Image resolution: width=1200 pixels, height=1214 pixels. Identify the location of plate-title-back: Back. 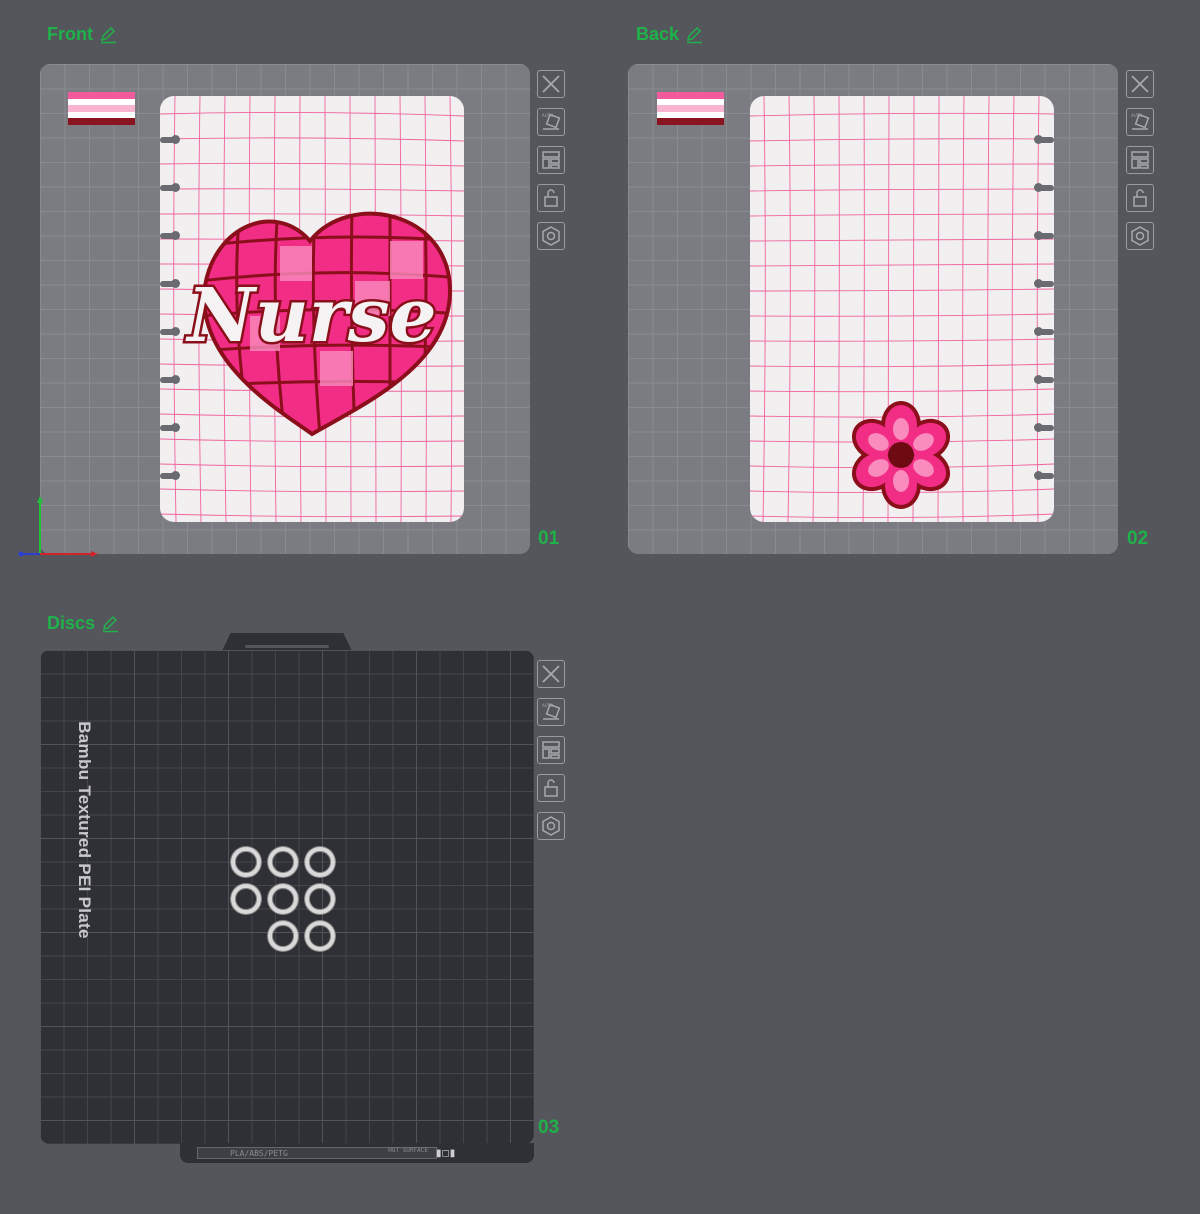
(669, 34).